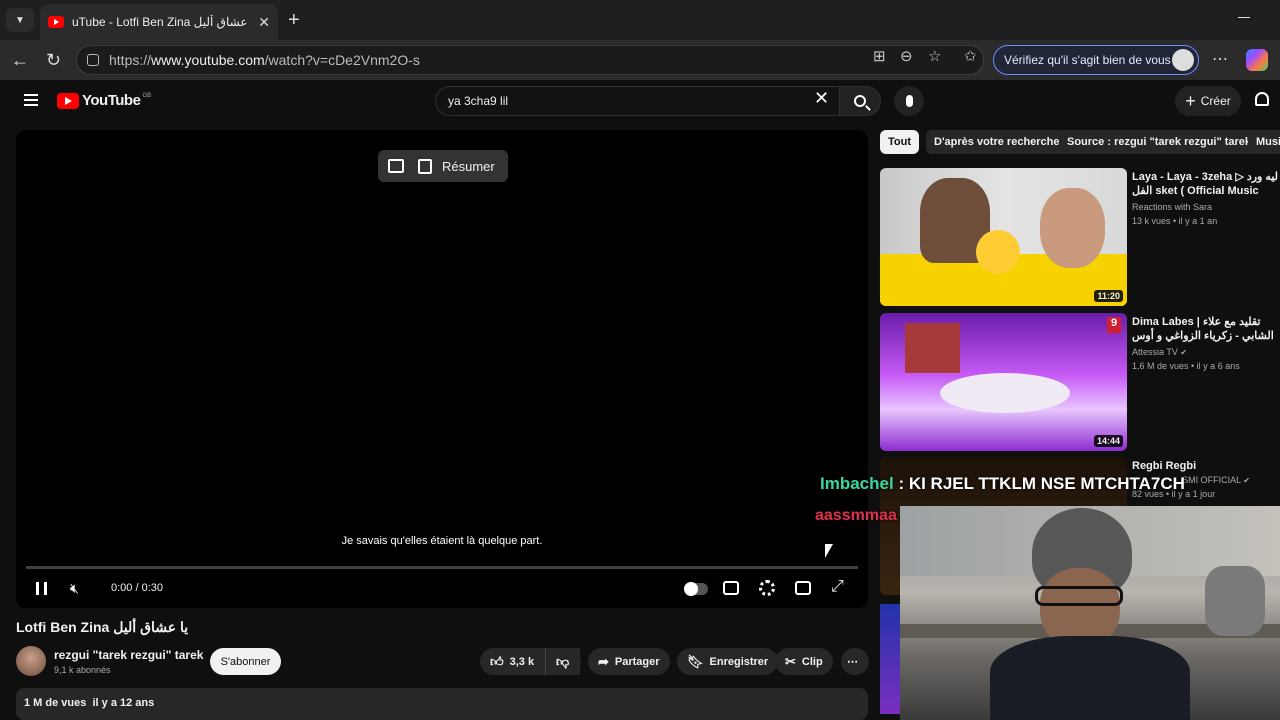  Describe the element at coordinates (1257, 60) in the screenshot. I see `copilot-icon` at that location.